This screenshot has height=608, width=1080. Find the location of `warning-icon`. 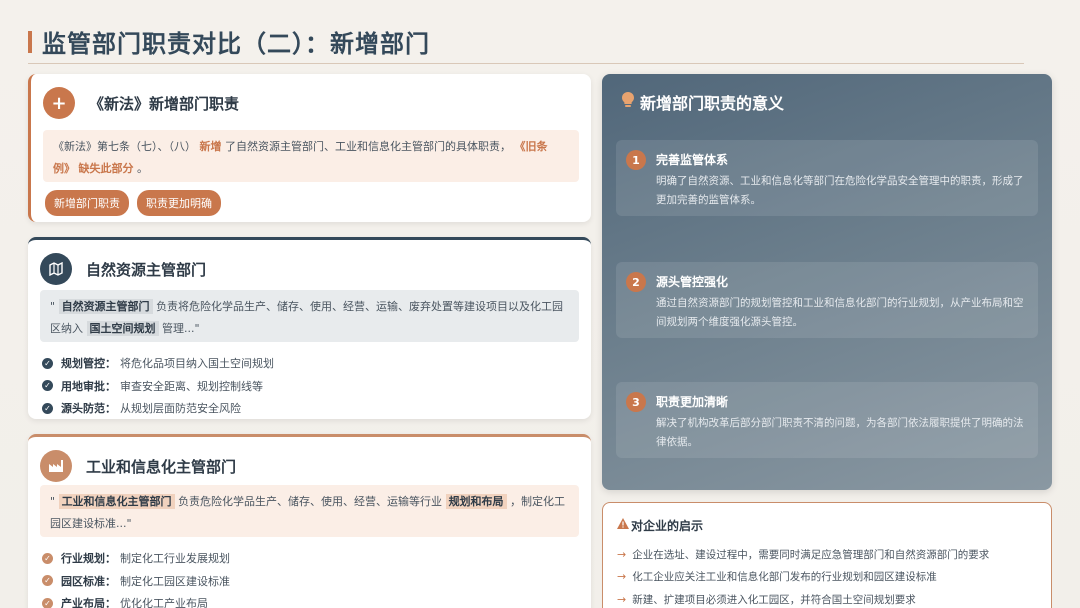

warning-icon is located at coordinates (623, 525).